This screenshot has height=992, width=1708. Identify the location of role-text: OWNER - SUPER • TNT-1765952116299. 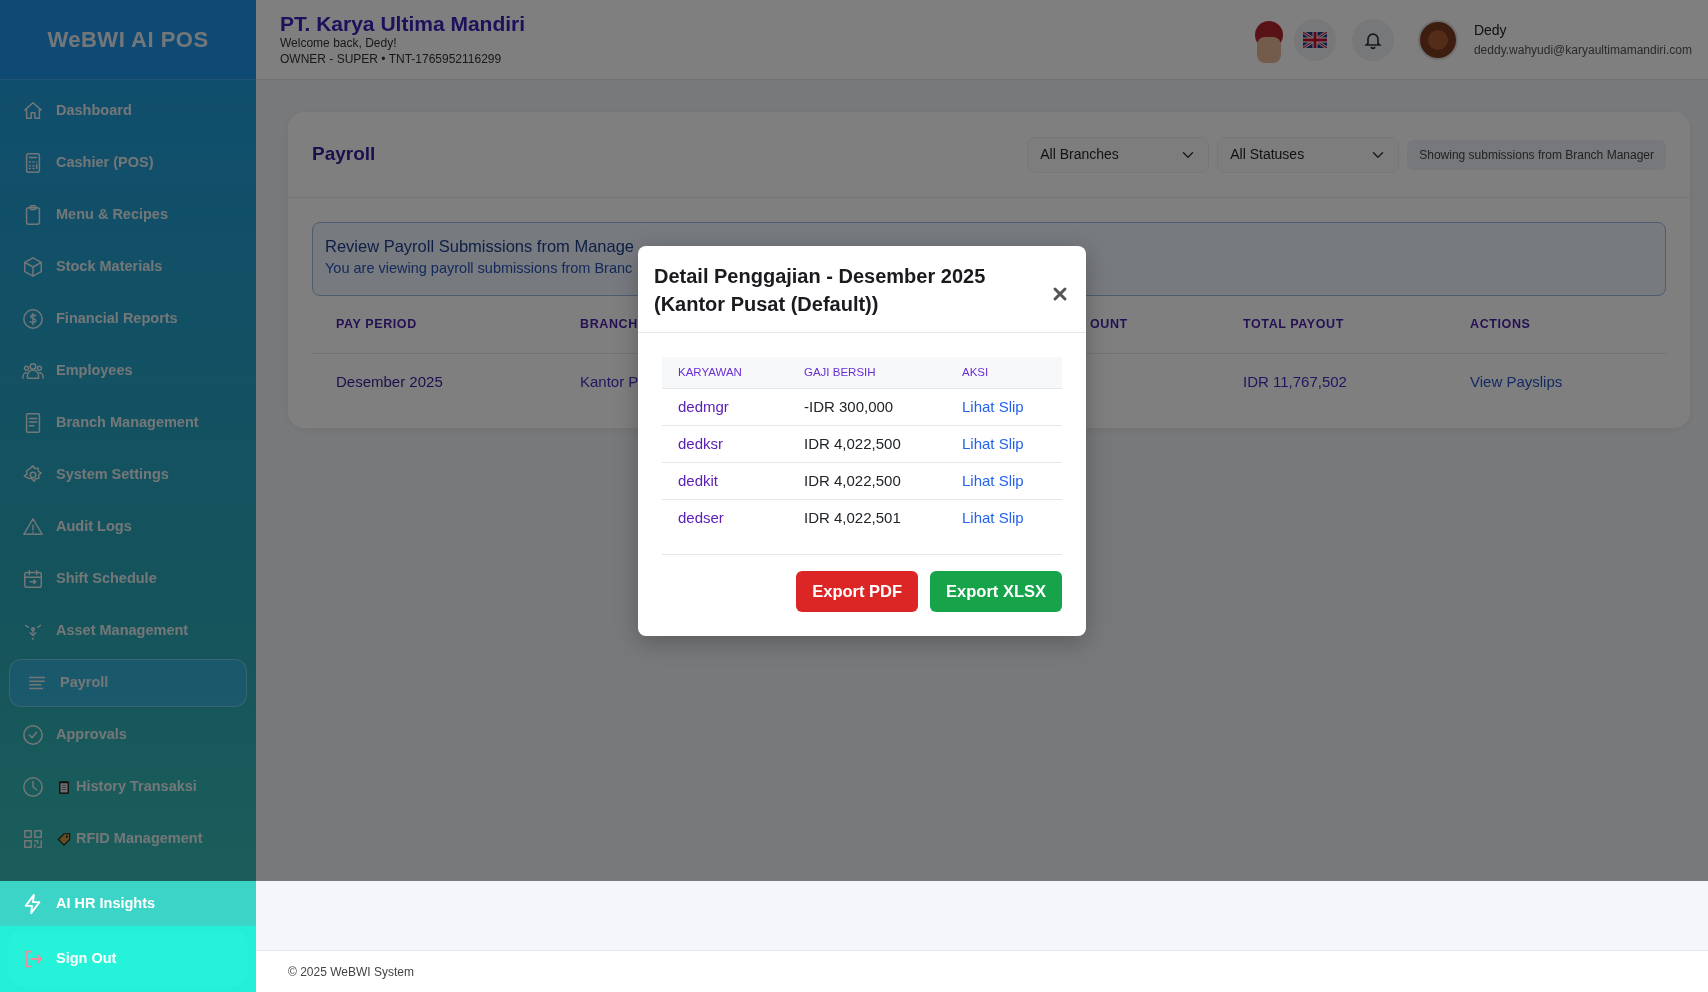
(391, 59).